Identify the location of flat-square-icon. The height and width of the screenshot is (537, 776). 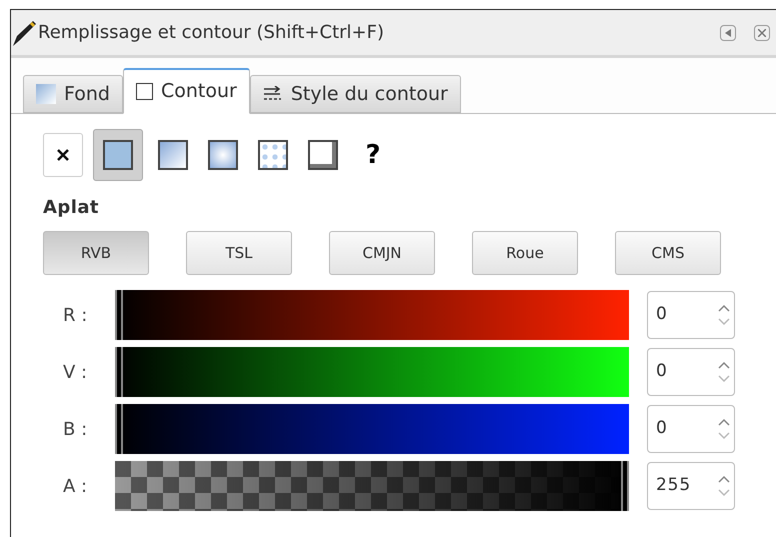
(118, 155).